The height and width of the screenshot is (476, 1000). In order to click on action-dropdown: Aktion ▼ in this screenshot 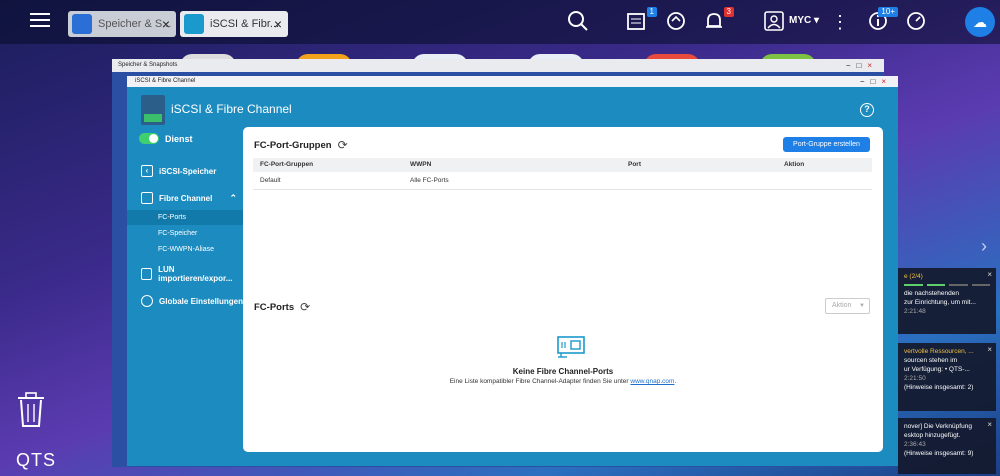, I will do `click(847, 306)`.